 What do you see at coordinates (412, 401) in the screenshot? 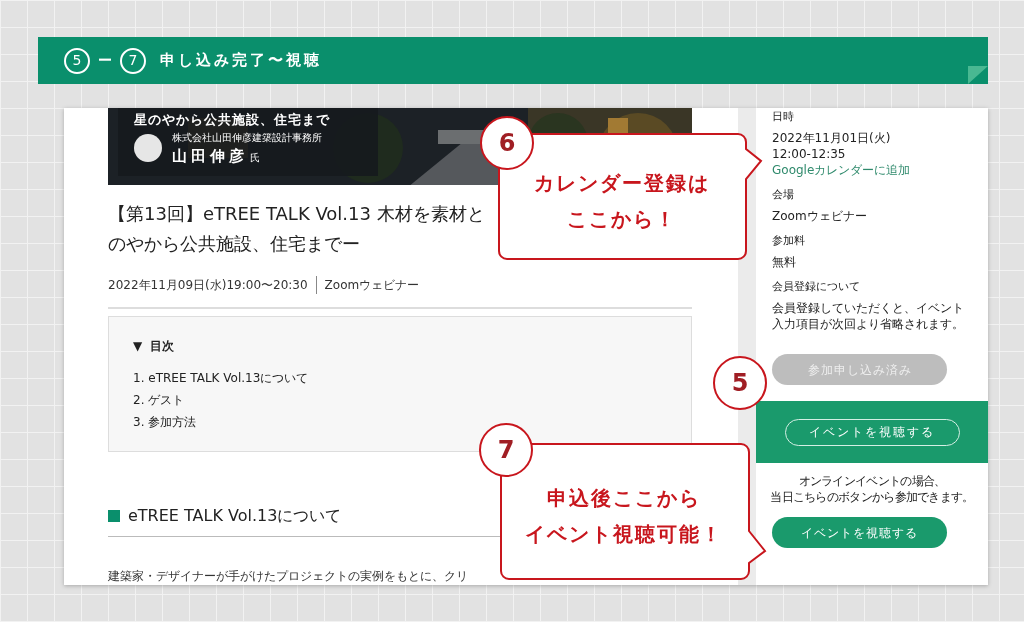
I see `toc-link: 2. ゲスト` at bounding box center [412, 401].